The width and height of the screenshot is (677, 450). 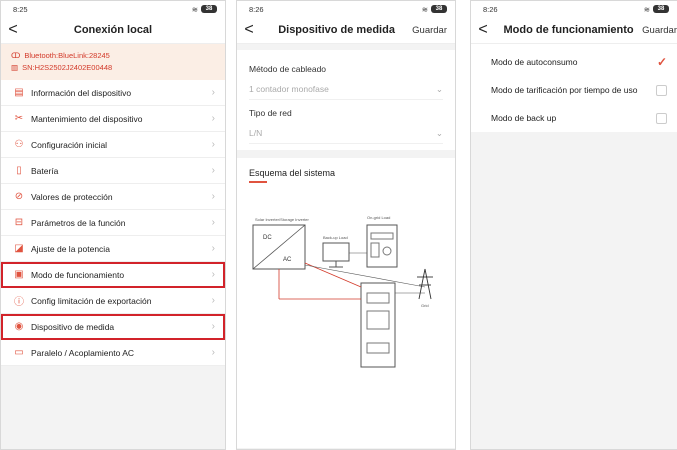 What do you see at coordinates (524, 118) in the screenshot?
I see `mode-label: Modo de back up` at bounding box center [524, 118].